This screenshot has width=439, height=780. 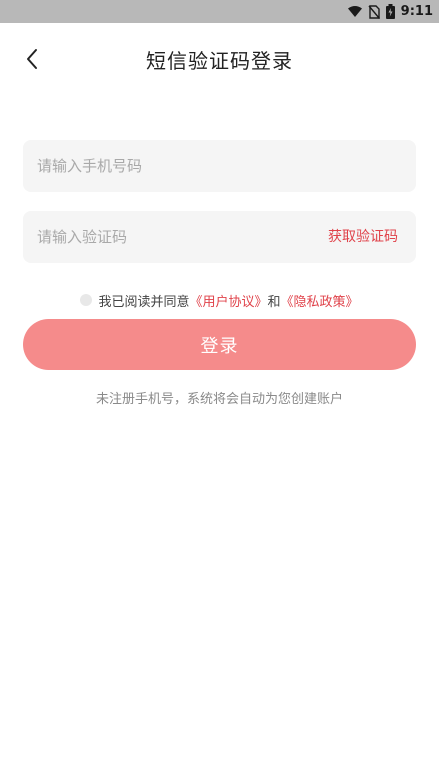 I want to click on back-arrow-icon, so click(x=32, y=61).